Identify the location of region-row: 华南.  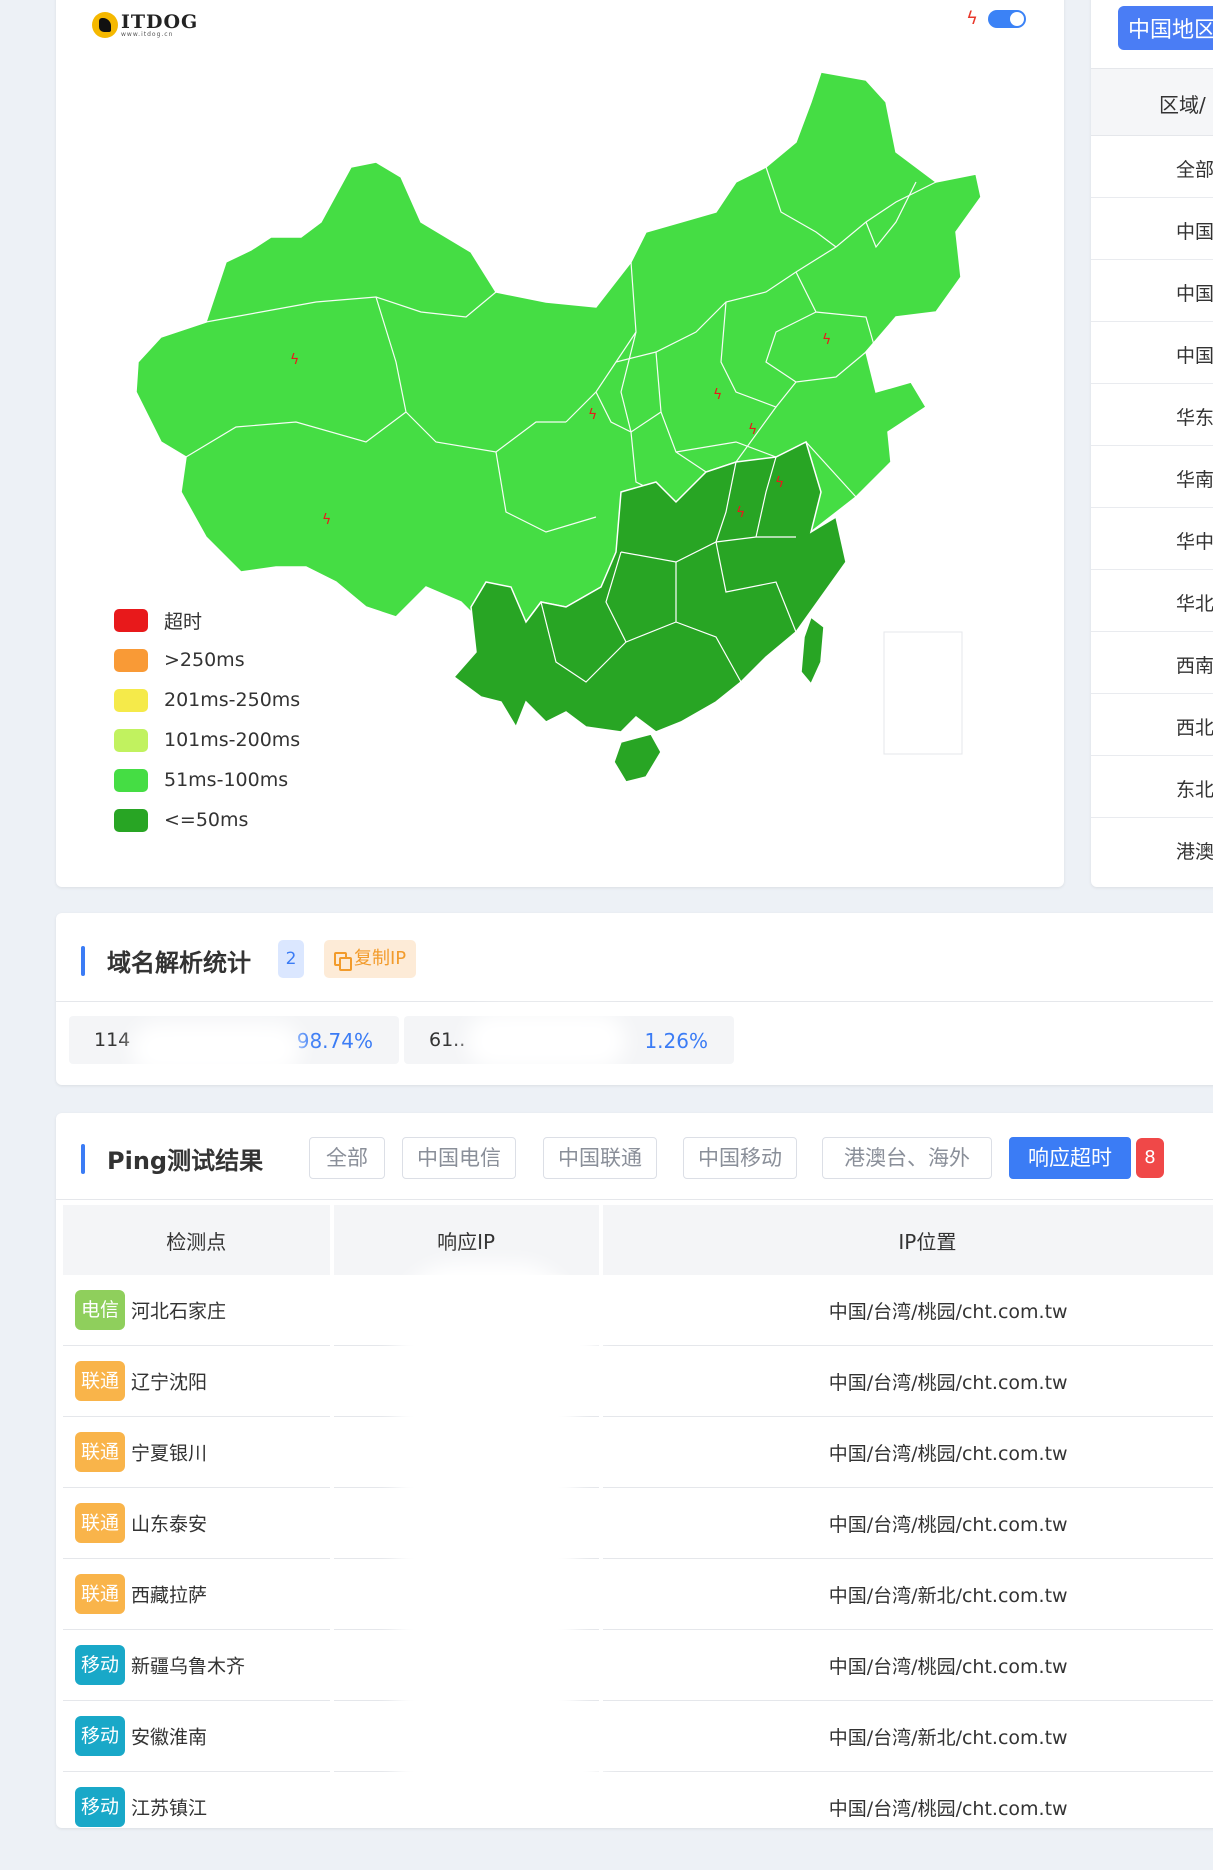
(1152, 476).